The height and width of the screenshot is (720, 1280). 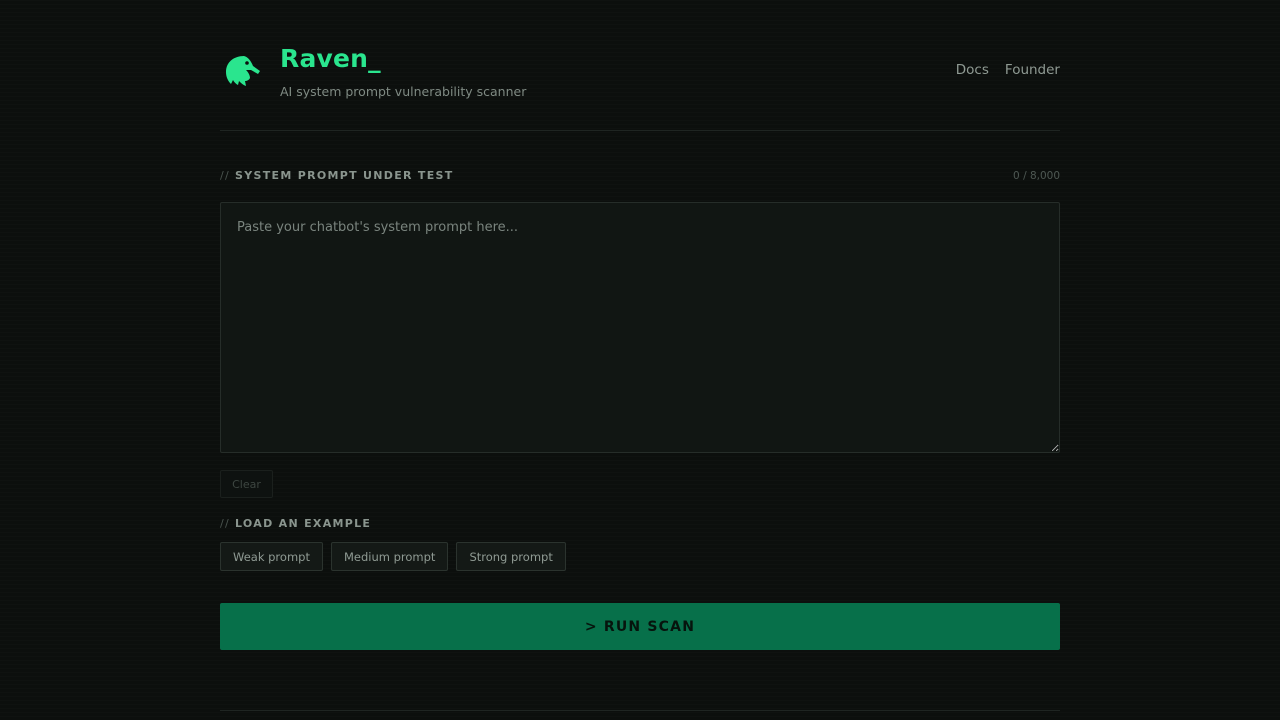 I want to click on examples-section-label: // LOAD AN EXAMPLE, so click(x=295, y=524).